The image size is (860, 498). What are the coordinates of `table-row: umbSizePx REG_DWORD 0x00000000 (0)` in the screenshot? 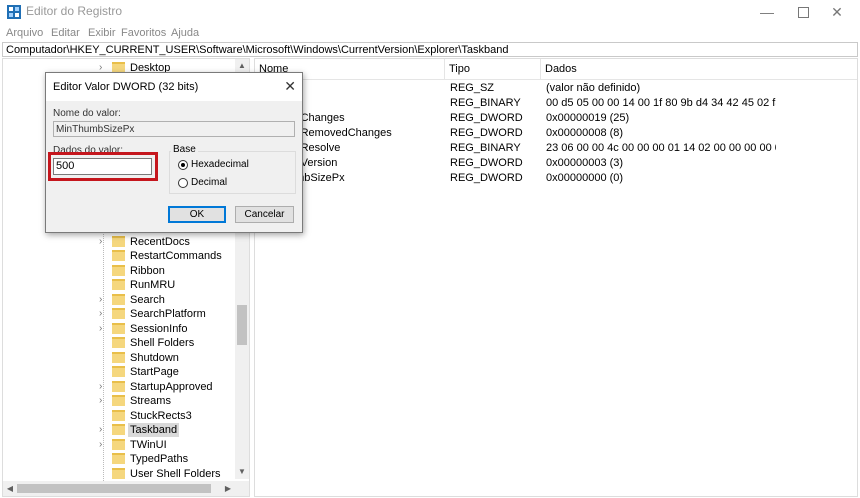 It's located at (556, 178).